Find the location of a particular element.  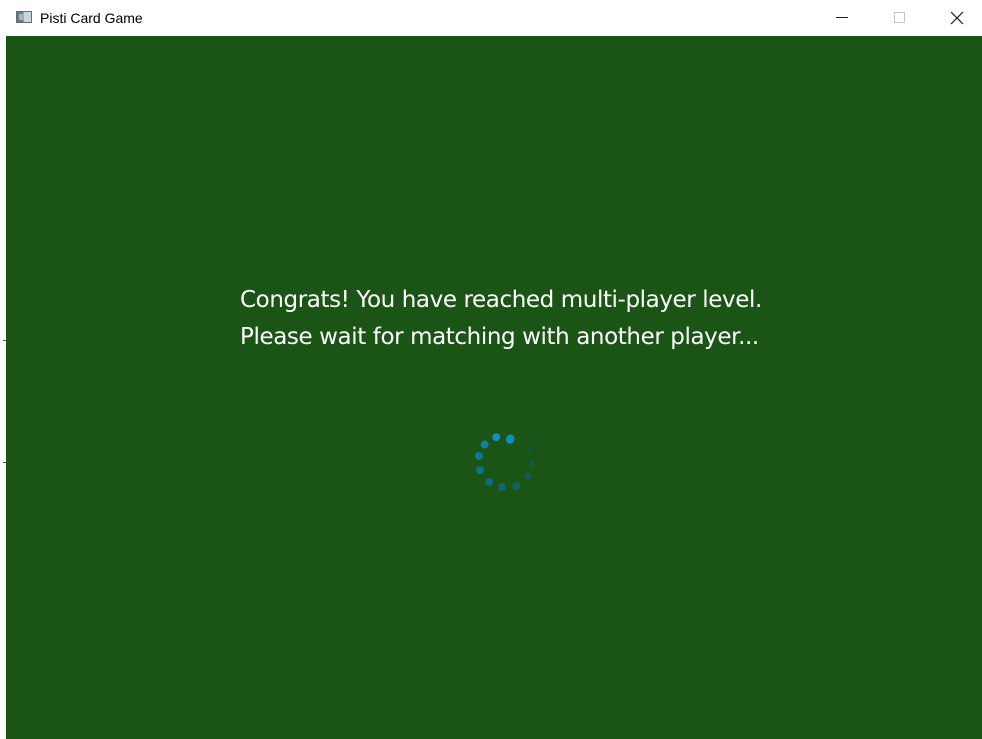

app-icon is located at coordinates (24, 17).